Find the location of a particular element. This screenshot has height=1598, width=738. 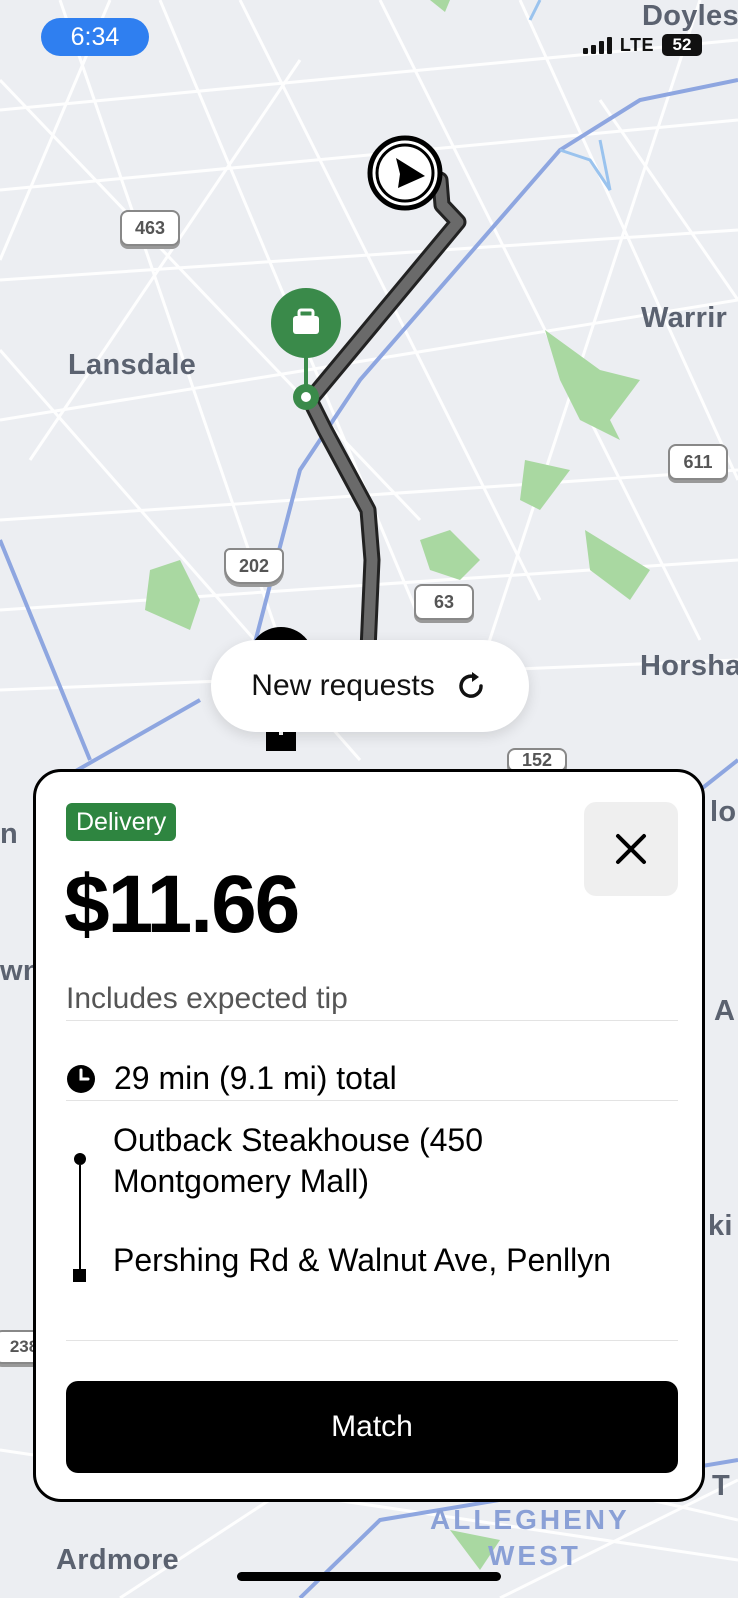

map-label-allegheny: ALLEGHENY is located at coordinates (530, 1519).